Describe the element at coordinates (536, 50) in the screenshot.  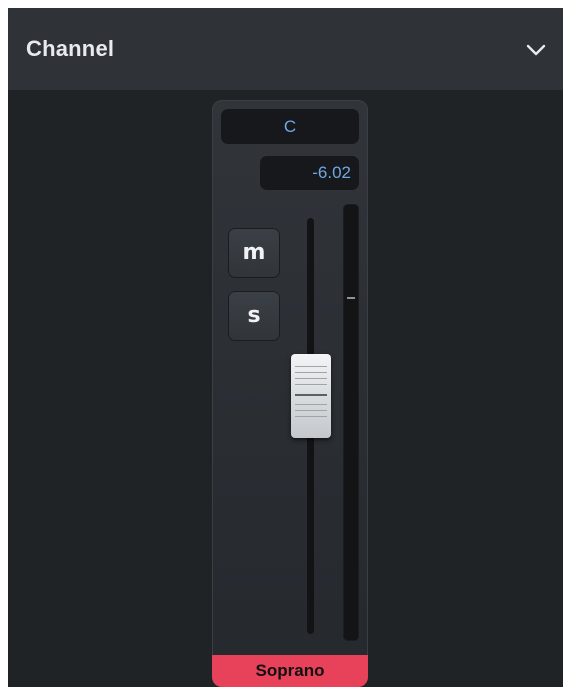
I see `chevron-down-icon` at that location.